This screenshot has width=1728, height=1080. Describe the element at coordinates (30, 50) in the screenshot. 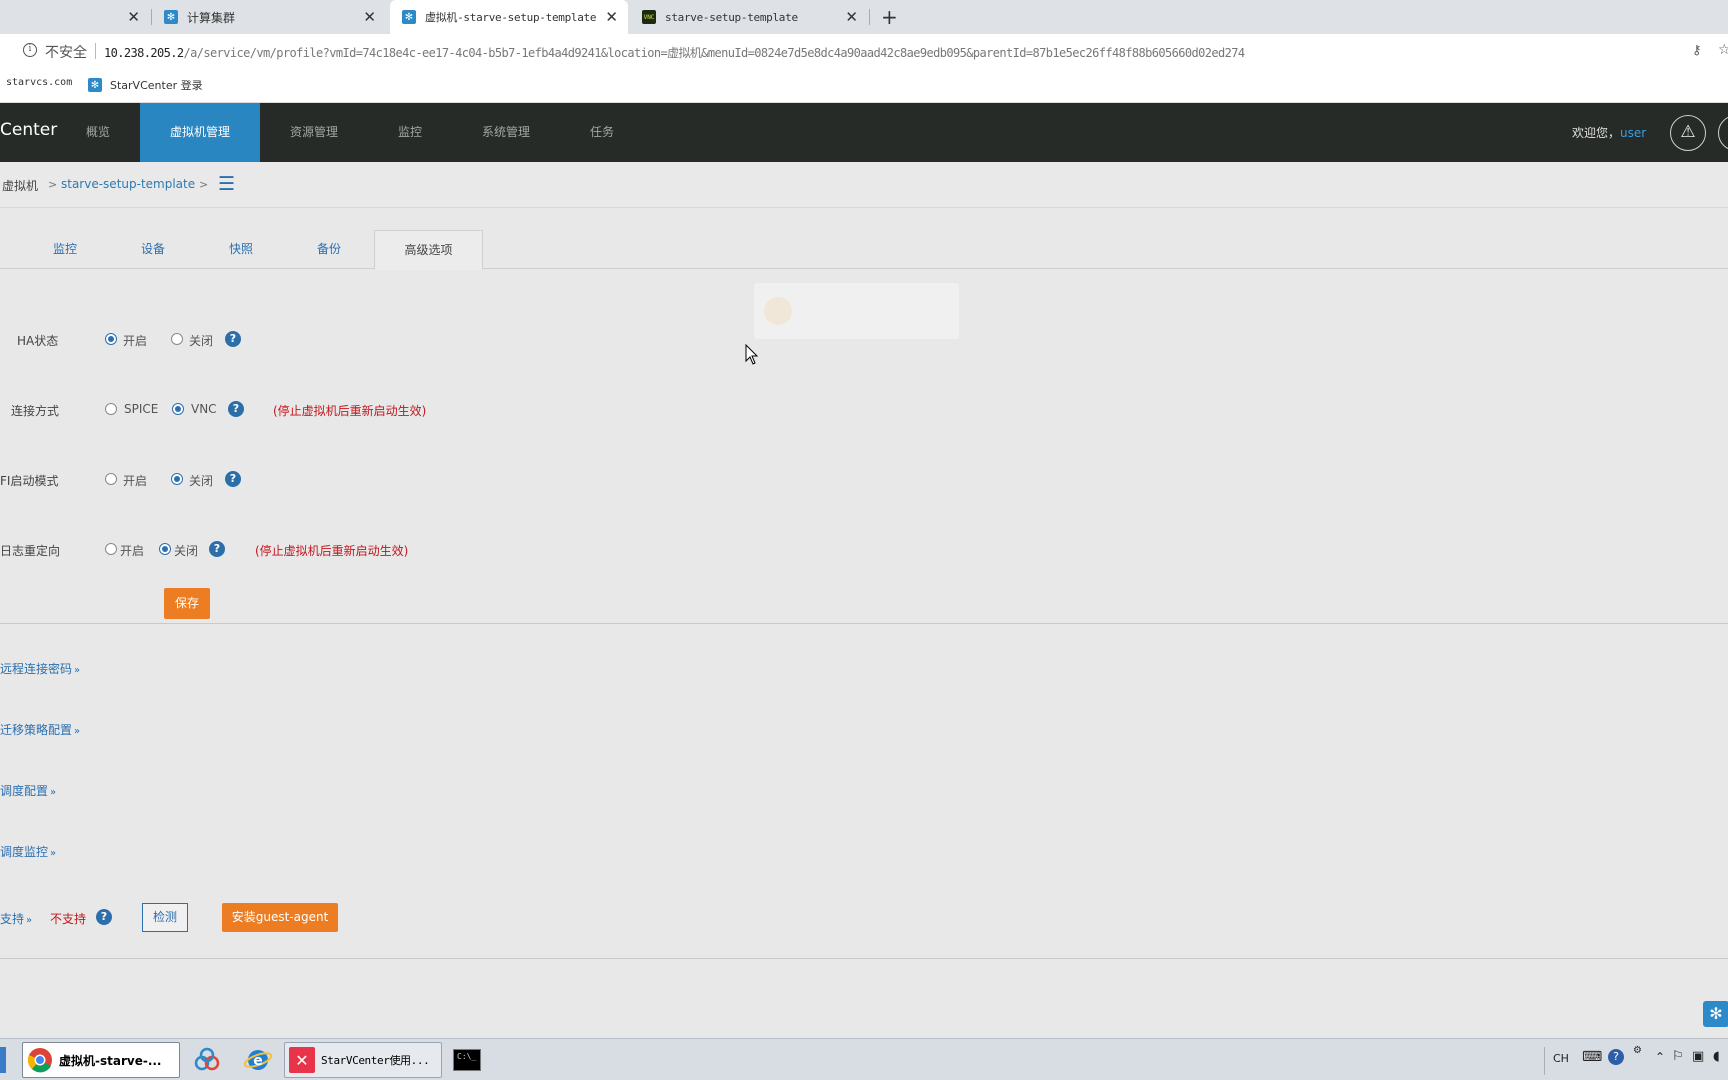

I see `info-icon: i` at that location.